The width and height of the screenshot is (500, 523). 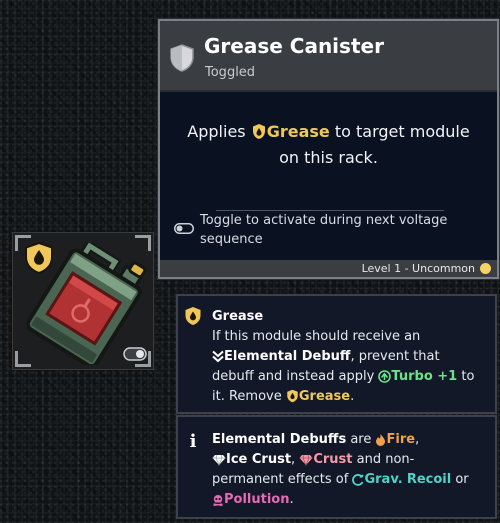 I want to click on keyword-crust: Crust, so click(x=332, y=459).